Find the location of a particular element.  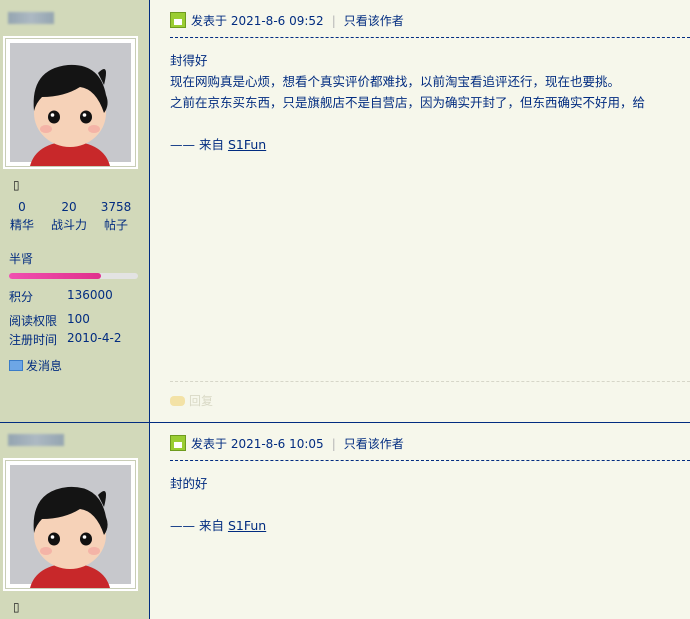

info-label: 积分 is located at coordinates (21, 297).